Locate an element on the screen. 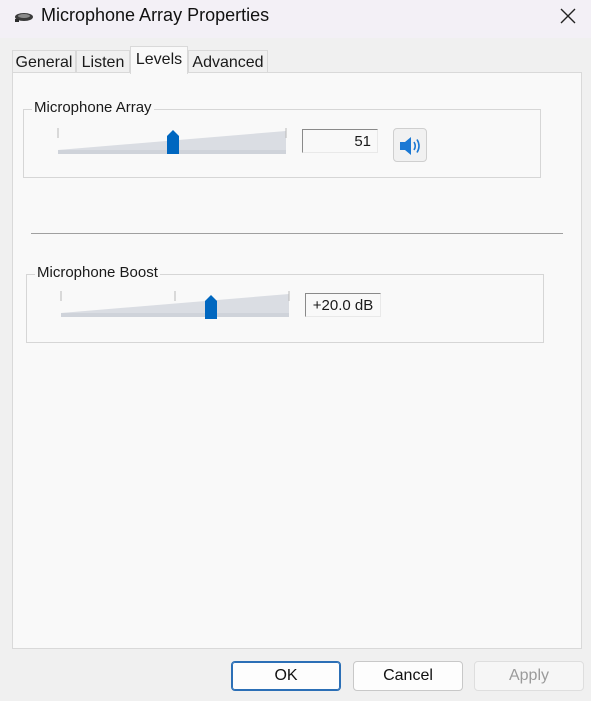 This screenshot has width=591, height=701. mic-array-value: 51 is located at coordinates (340, 141).